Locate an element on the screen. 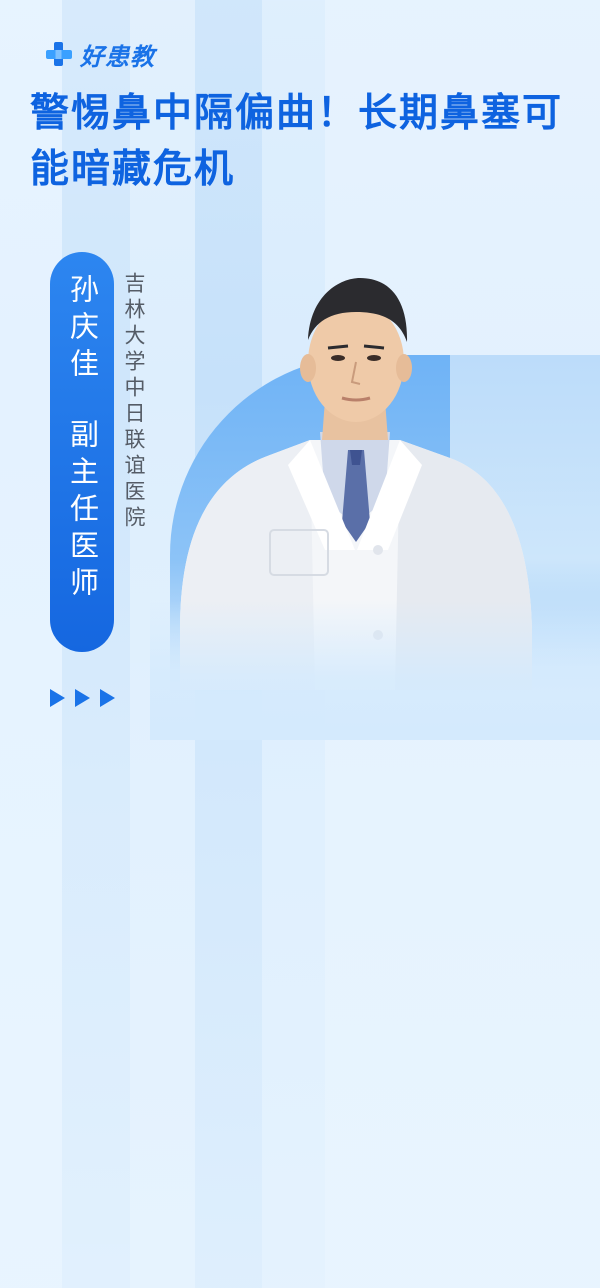  triple-play-arrows-icon is located at coordinates (82, 698).